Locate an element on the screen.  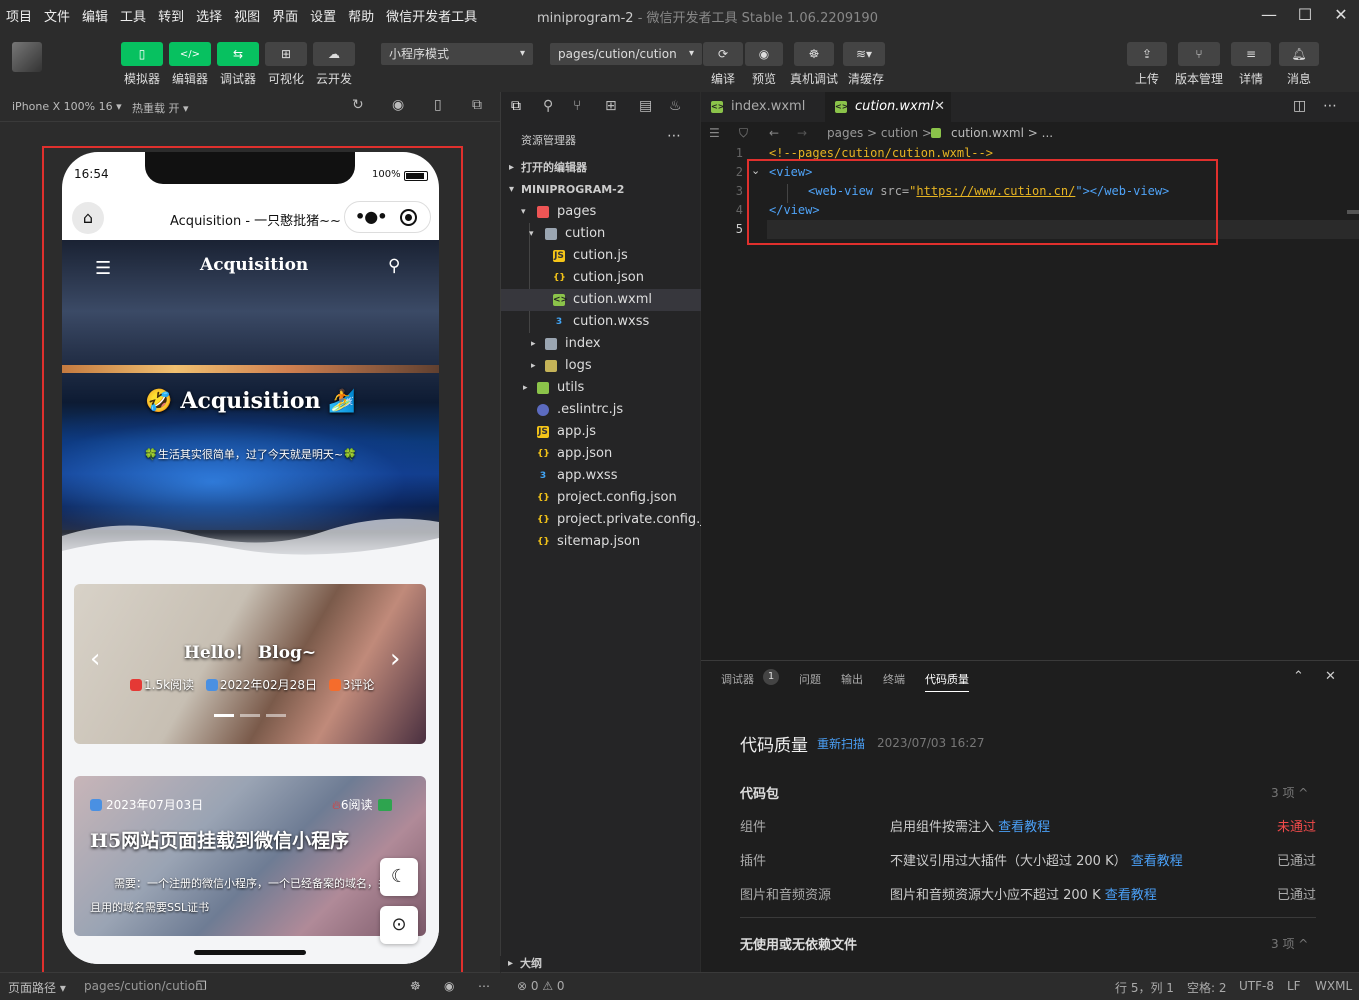
home-icon: ⌂ is located at coordinates (88, 218).